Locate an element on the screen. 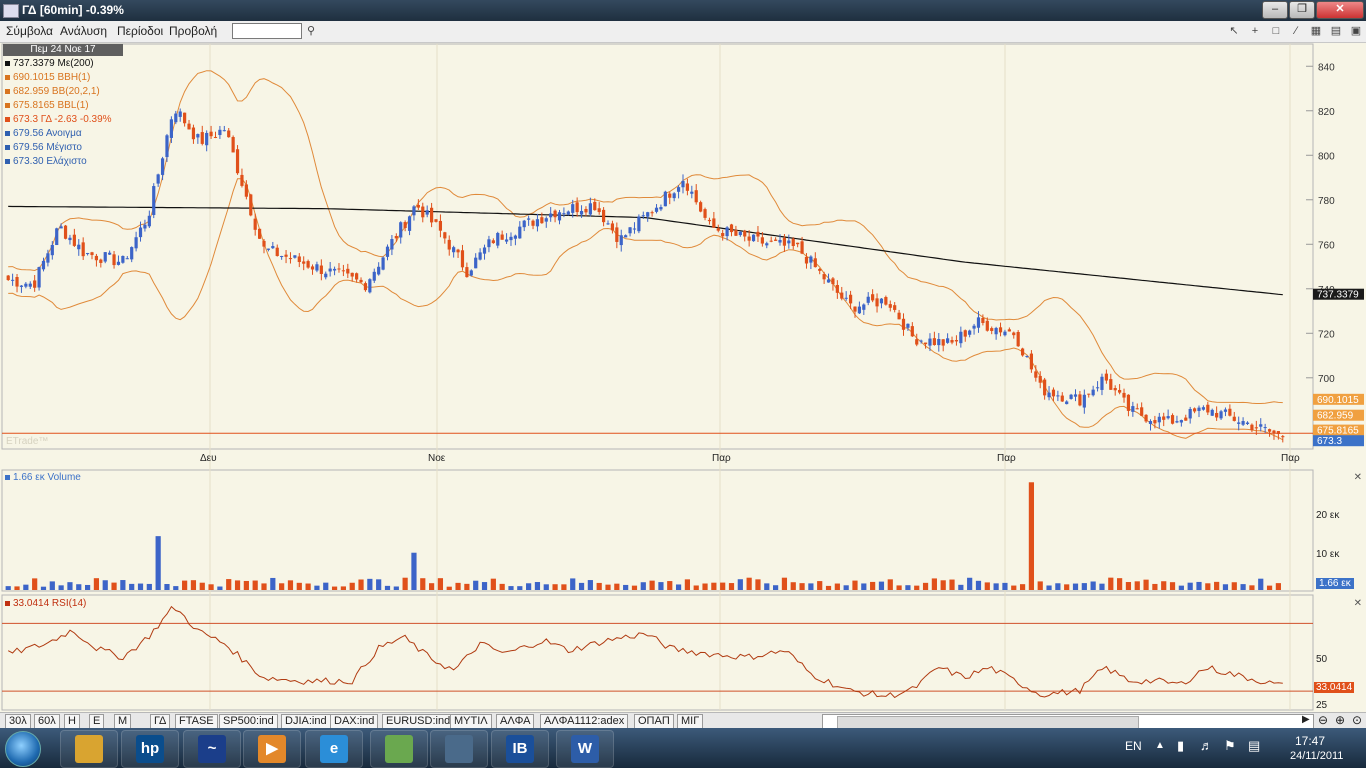 The image size is (1366, 768). close-button: ✕ is located at coordinates (1340, 10).